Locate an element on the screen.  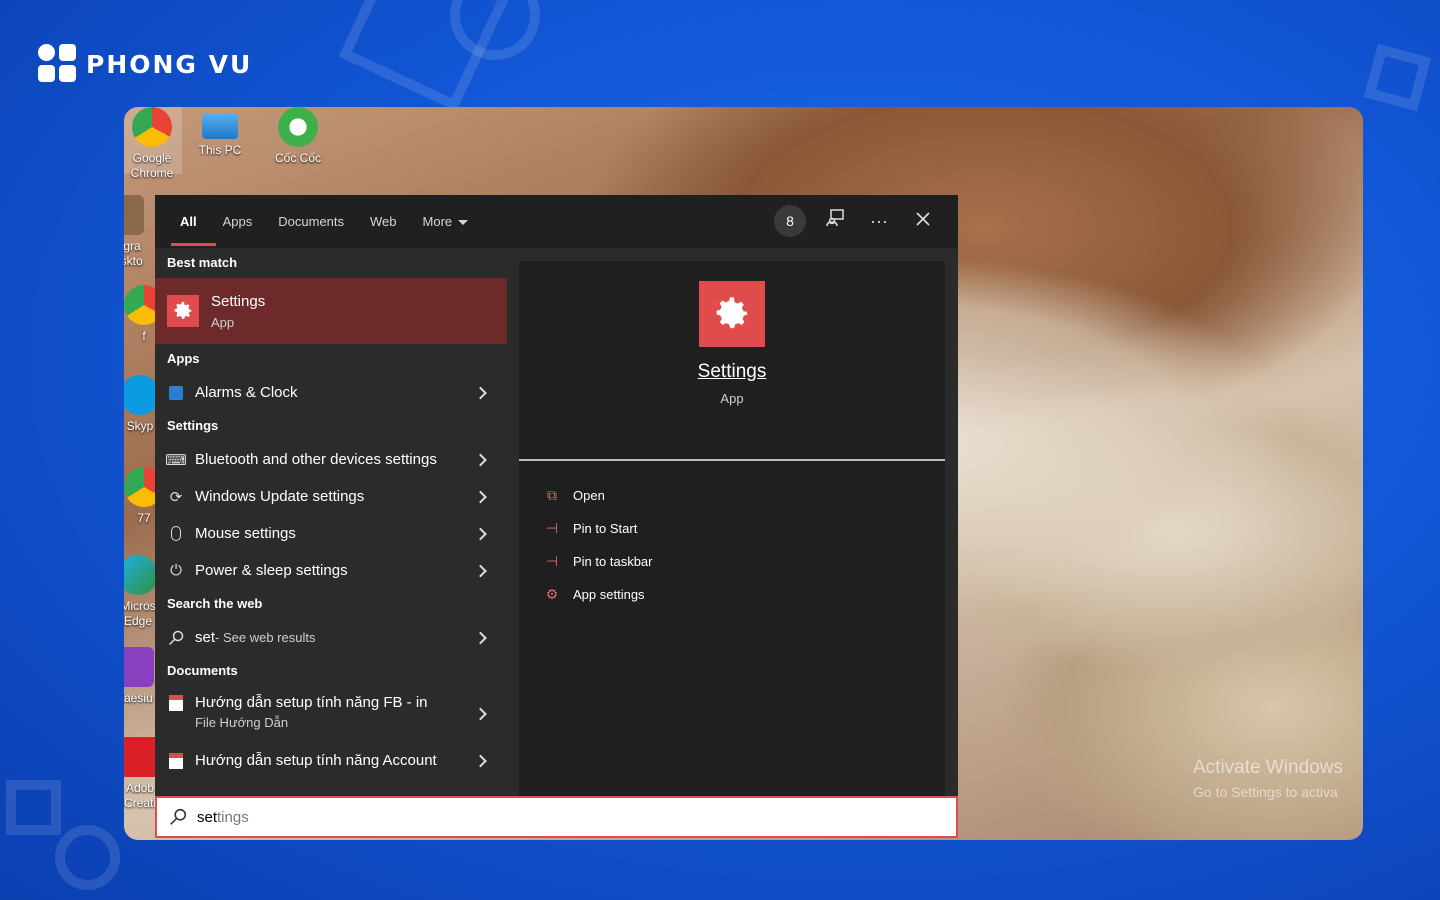
close-button is located at coordinates (923, 221).